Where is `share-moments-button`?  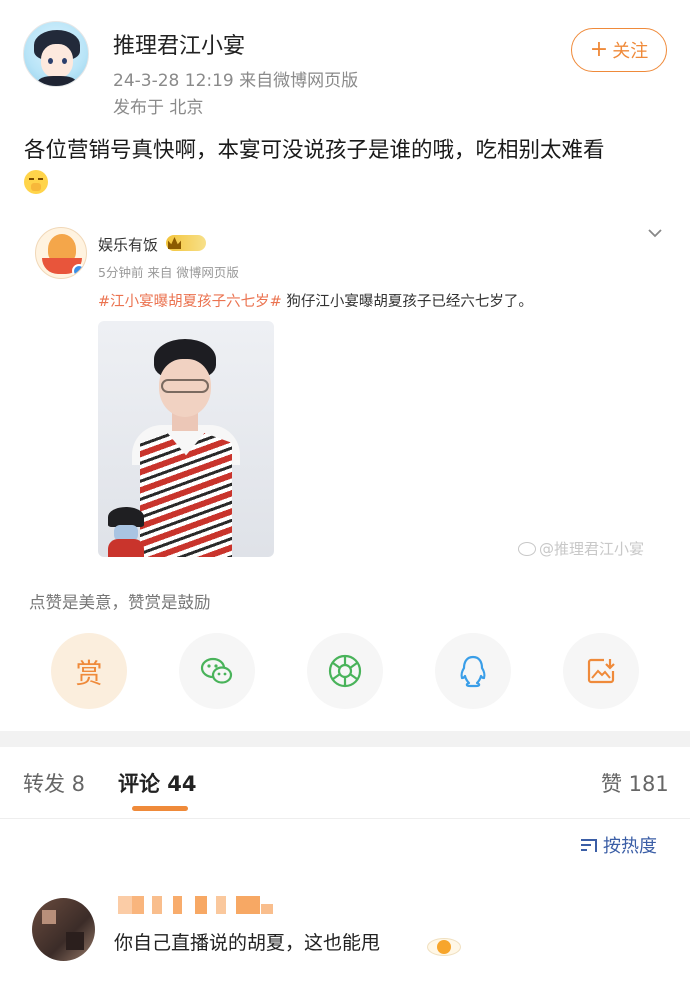 share-moments-button is located at coordinates (345, 671).